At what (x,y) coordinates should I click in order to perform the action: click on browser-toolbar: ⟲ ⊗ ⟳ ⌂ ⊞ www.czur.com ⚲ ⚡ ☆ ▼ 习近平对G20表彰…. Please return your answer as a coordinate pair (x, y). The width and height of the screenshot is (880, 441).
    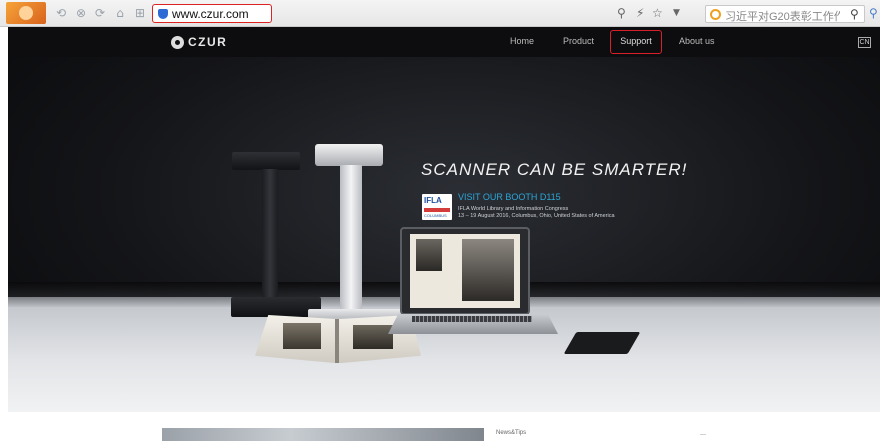
    Looking at the image, I should click on (440, 13).